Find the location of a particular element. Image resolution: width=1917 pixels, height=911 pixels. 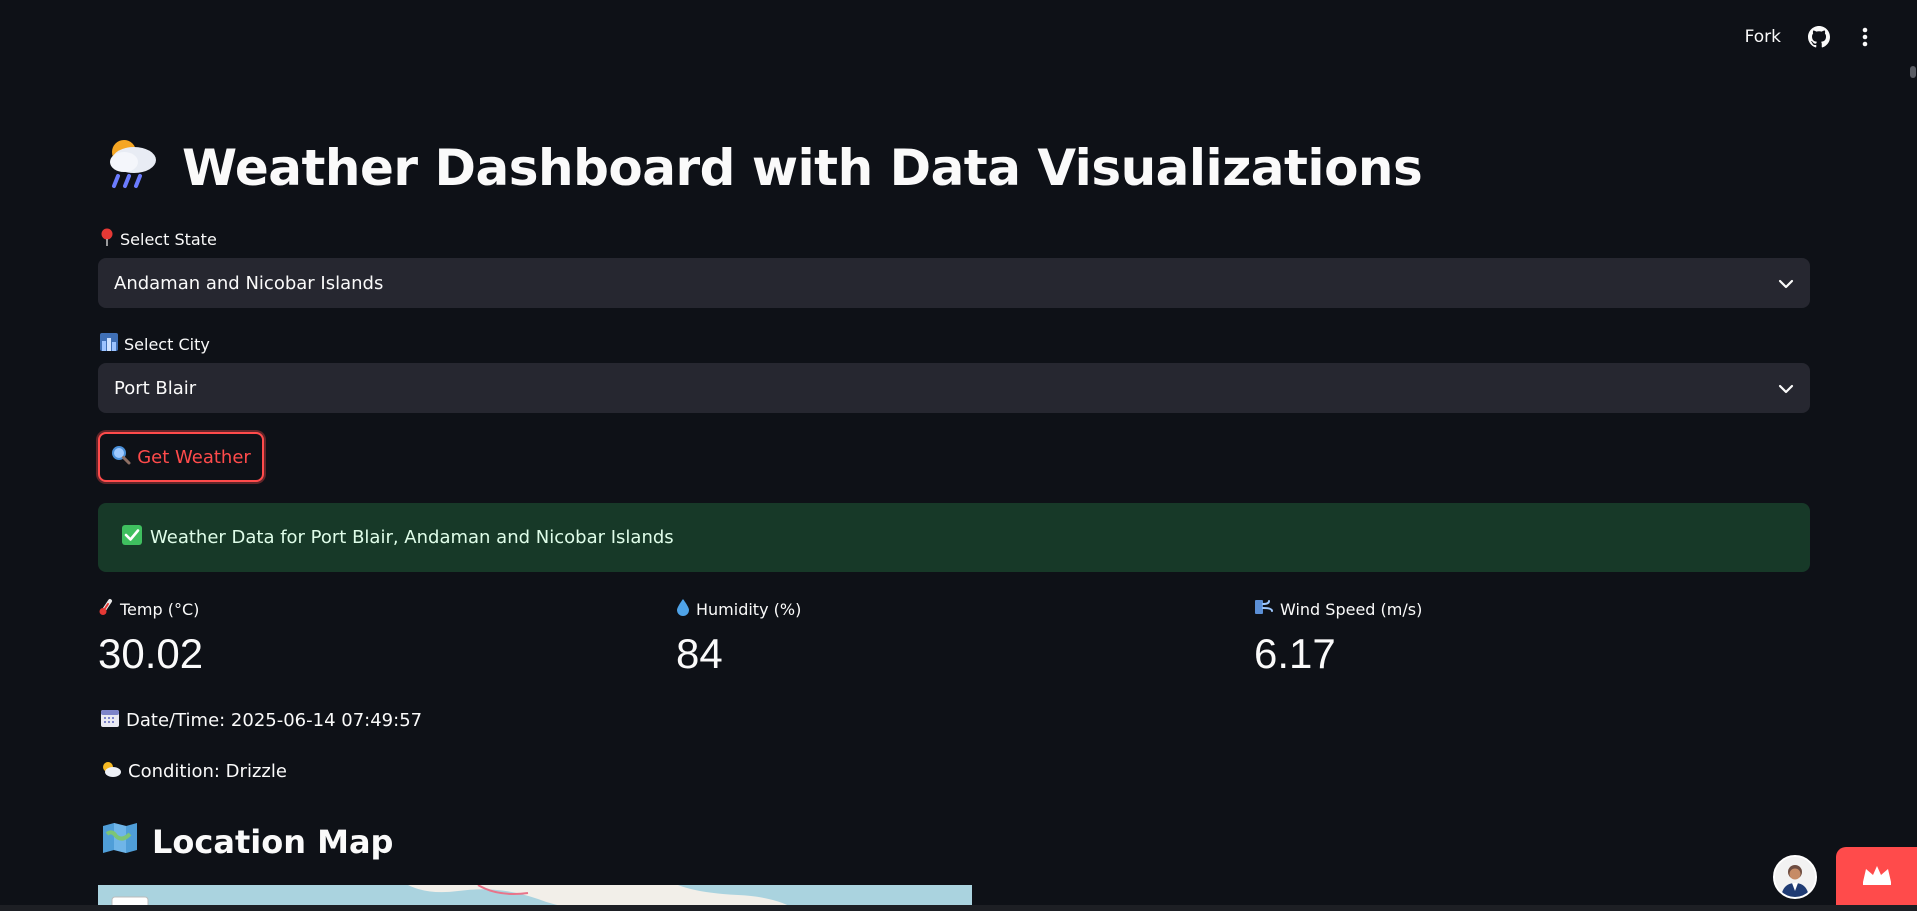

thermometer-icon is located at coordinates (106, 609).